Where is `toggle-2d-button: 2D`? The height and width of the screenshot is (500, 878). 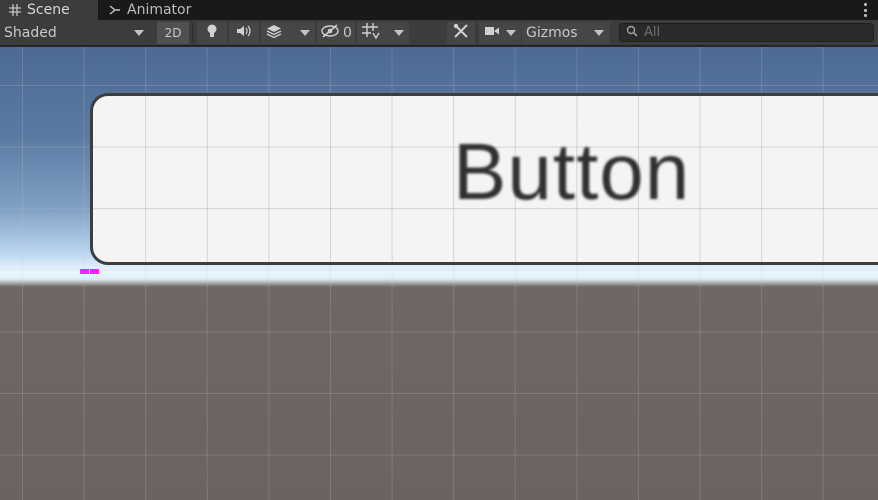 toggle-2d-button: 2D is located at coordinates (173, 33).